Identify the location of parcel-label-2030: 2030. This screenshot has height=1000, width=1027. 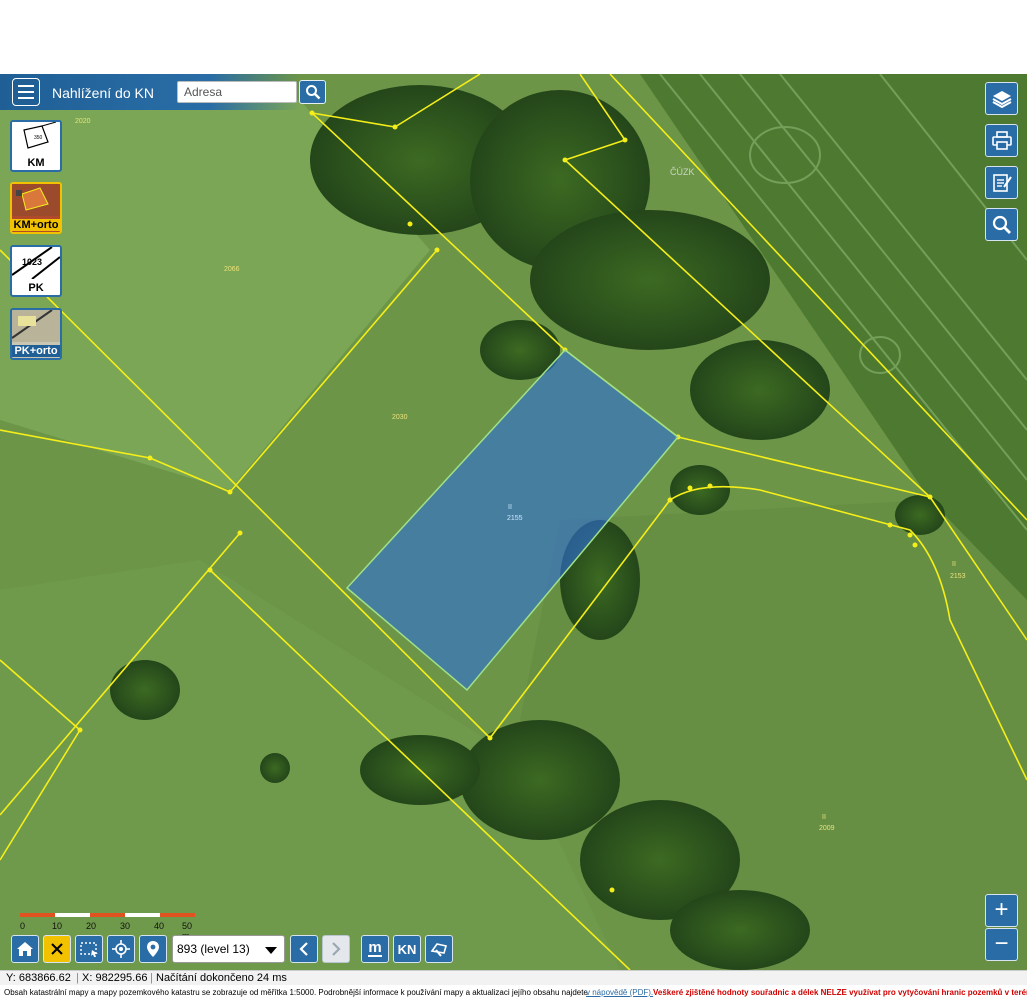
(400, 417).